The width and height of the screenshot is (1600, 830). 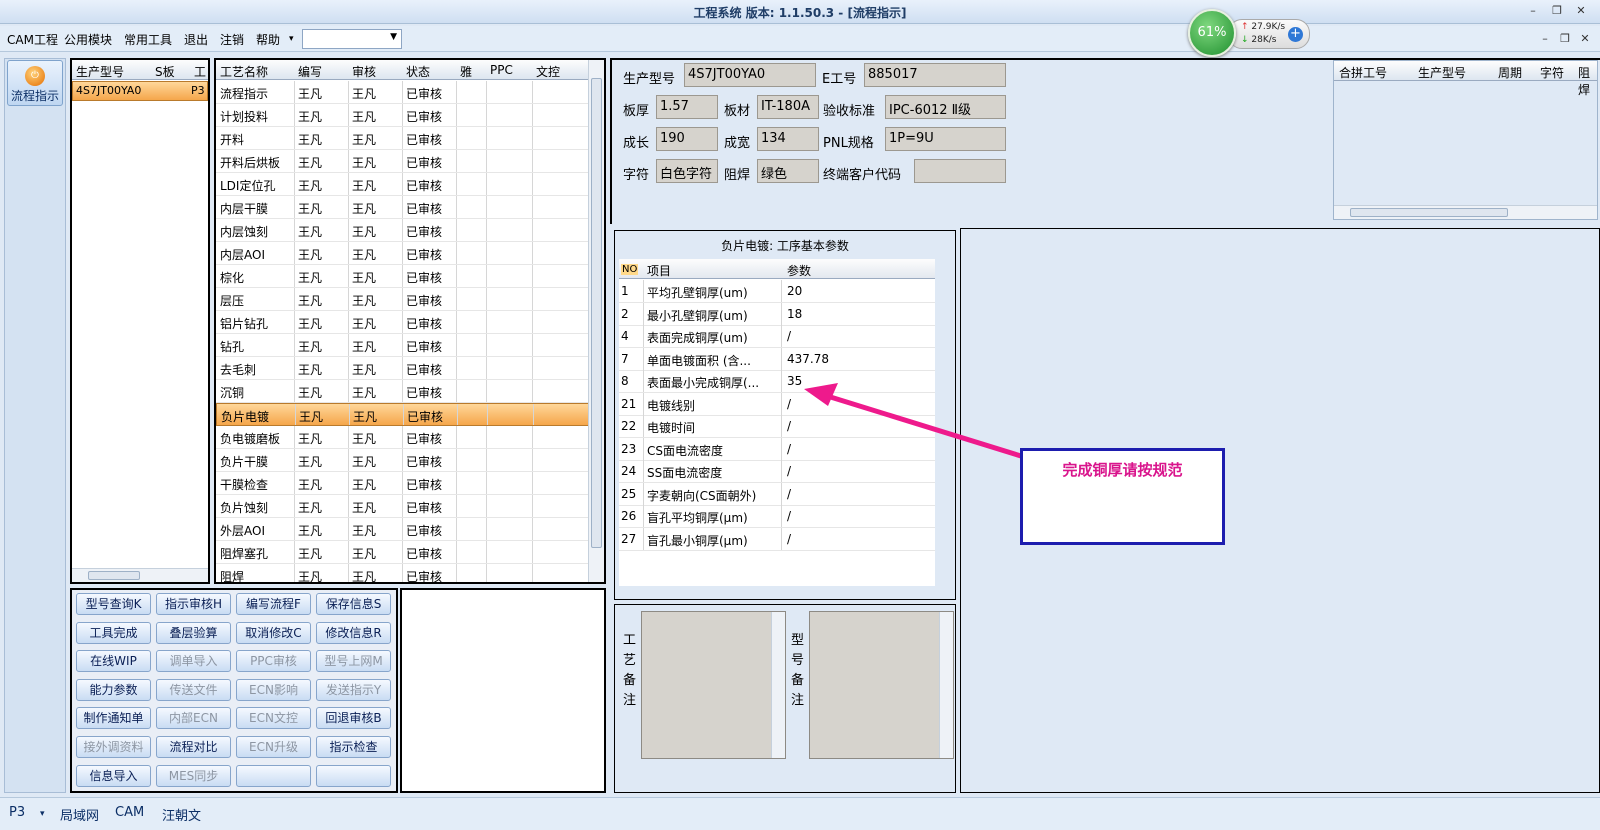 I want to click on standard-field: IPC-6012 Ⅱ级, so click(x=945, y=107).